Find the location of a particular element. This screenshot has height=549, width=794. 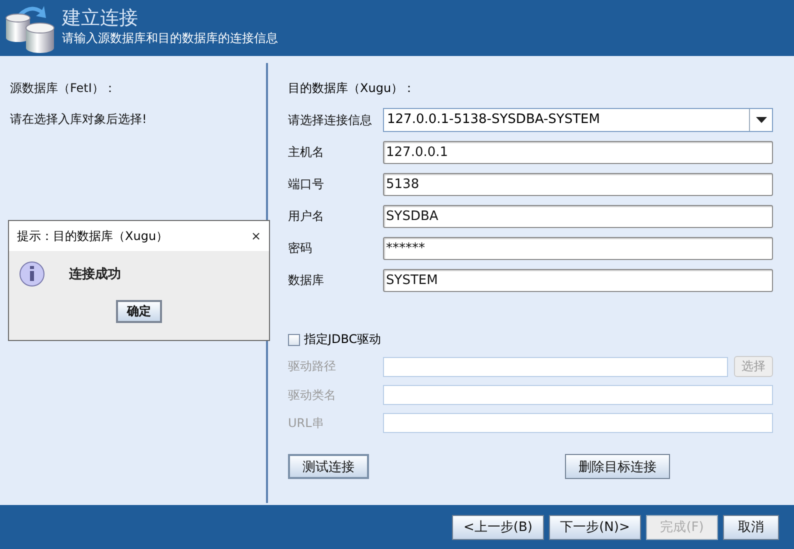

page-subtitle: 请输入源数据库和目的数据库的连接信息 is located at coordinates (170, 38).